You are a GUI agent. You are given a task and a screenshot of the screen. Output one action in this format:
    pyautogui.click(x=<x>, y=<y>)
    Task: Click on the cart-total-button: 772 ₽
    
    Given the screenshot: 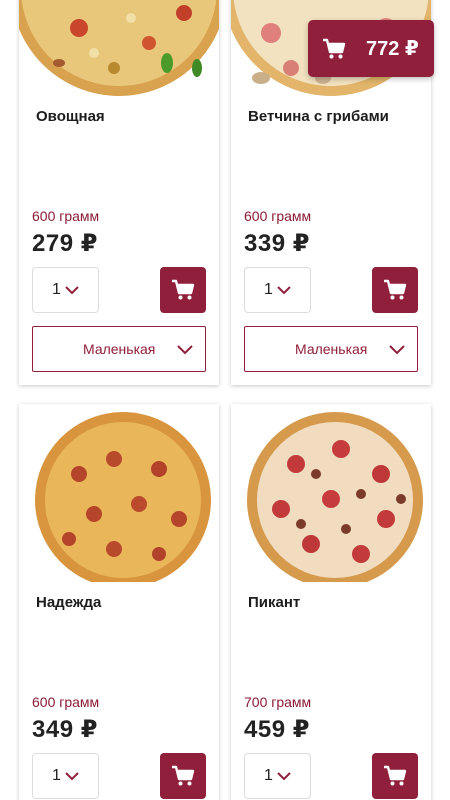 What is the action you would take?
    pyautogui.click(x=371, y=48)
    